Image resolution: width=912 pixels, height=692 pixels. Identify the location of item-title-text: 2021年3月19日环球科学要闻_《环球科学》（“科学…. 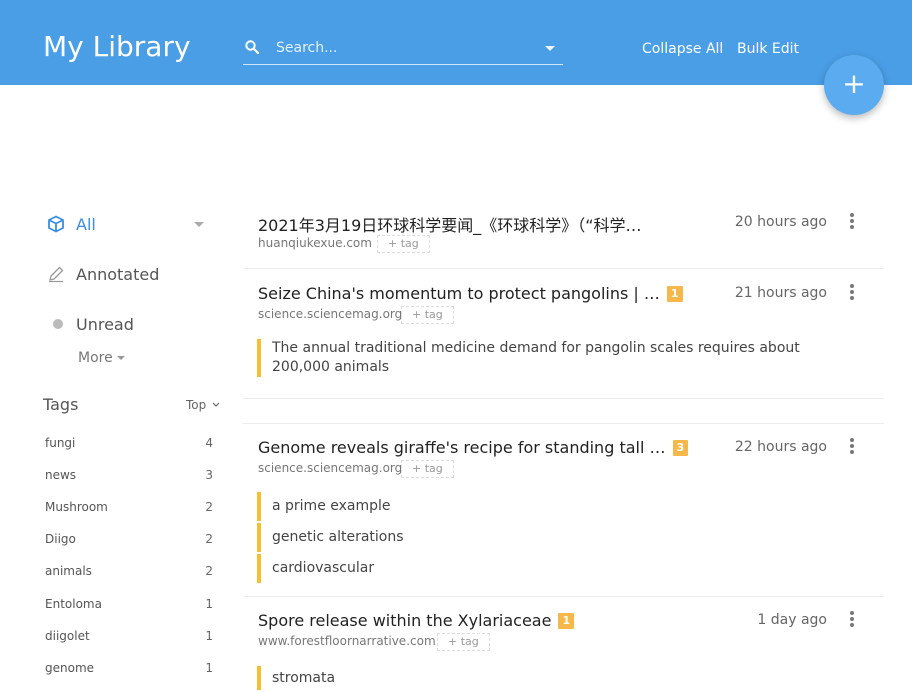
(450, 225).